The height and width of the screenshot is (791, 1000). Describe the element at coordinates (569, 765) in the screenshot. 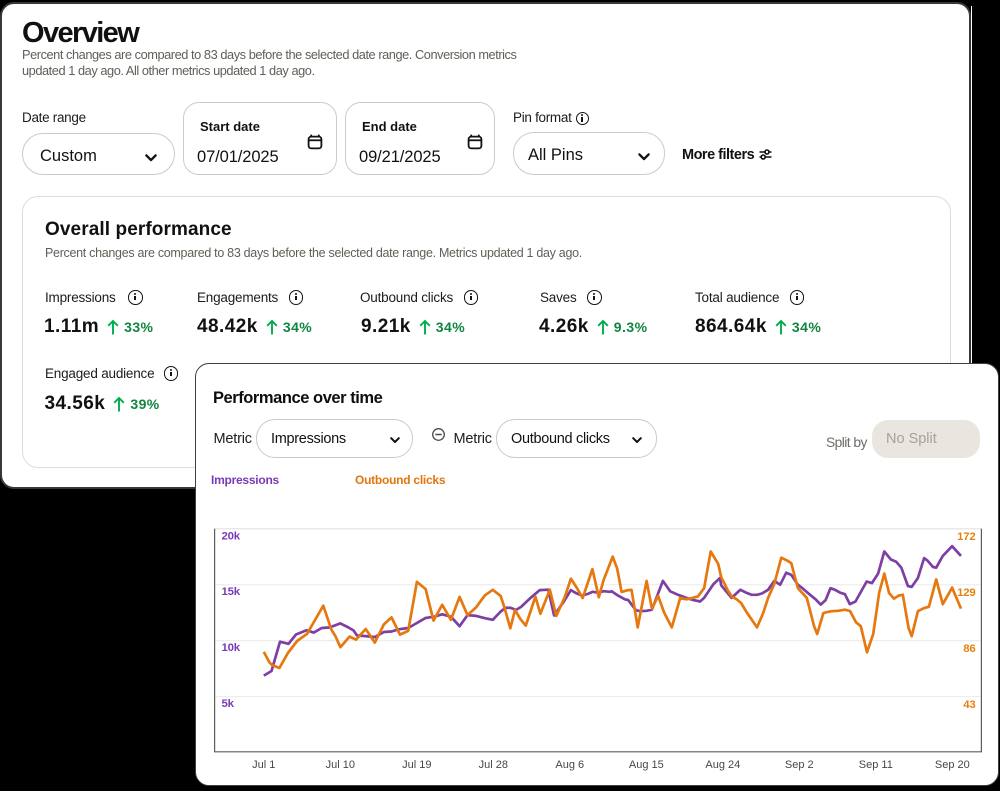

I see `svg-text: Aug 6` at that location.